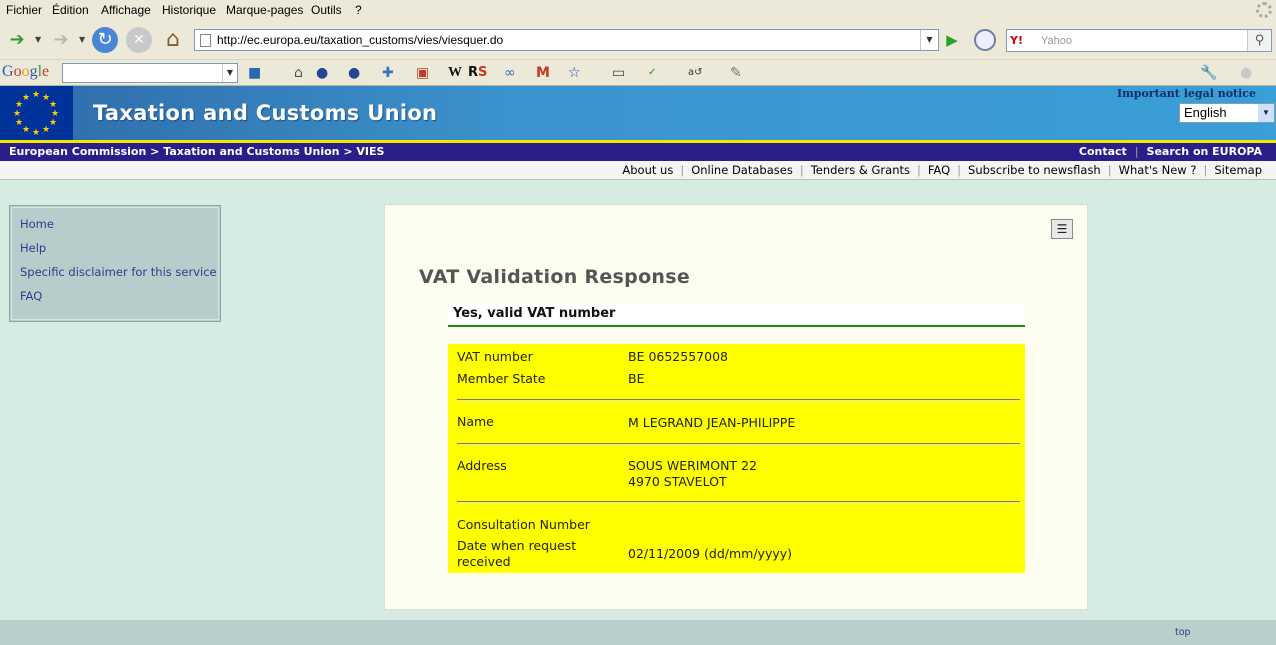  I want to click on language-value: English, so click(1205, 112).